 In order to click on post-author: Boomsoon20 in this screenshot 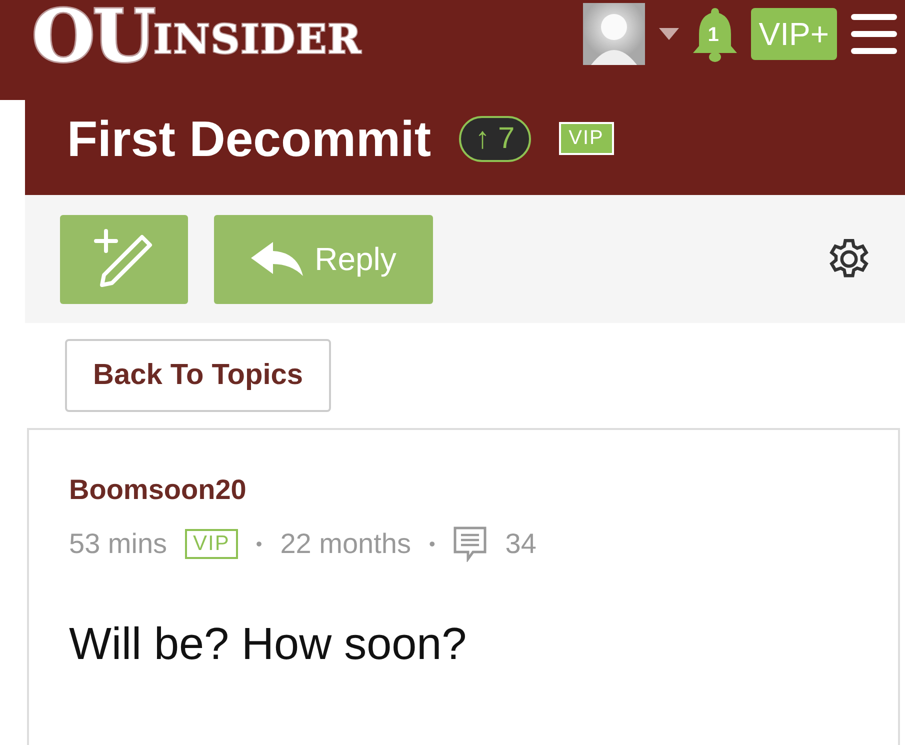, I will do `click(157, 490)`.